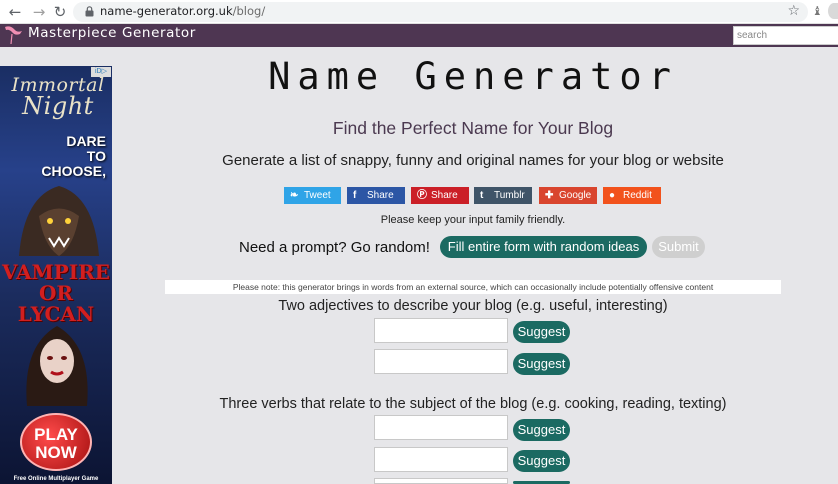  What do you see at coordinates (422, 195) in the screenshot?
I see `pinterest-icon: Ⓟ` at bounding box center [422, 195].